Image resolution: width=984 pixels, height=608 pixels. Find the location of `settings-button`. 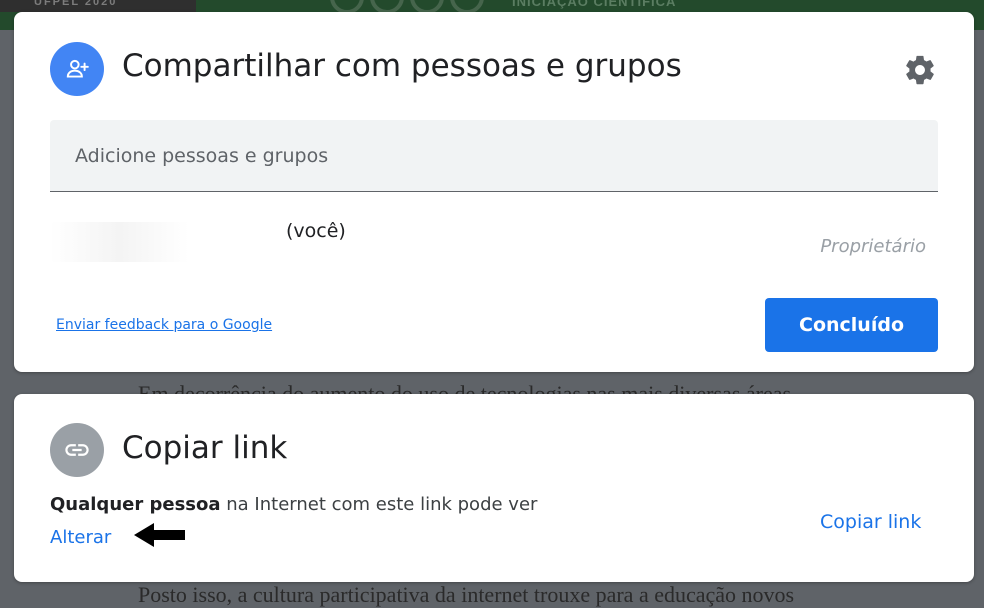

settings-button is located at coordinates (920, 70).